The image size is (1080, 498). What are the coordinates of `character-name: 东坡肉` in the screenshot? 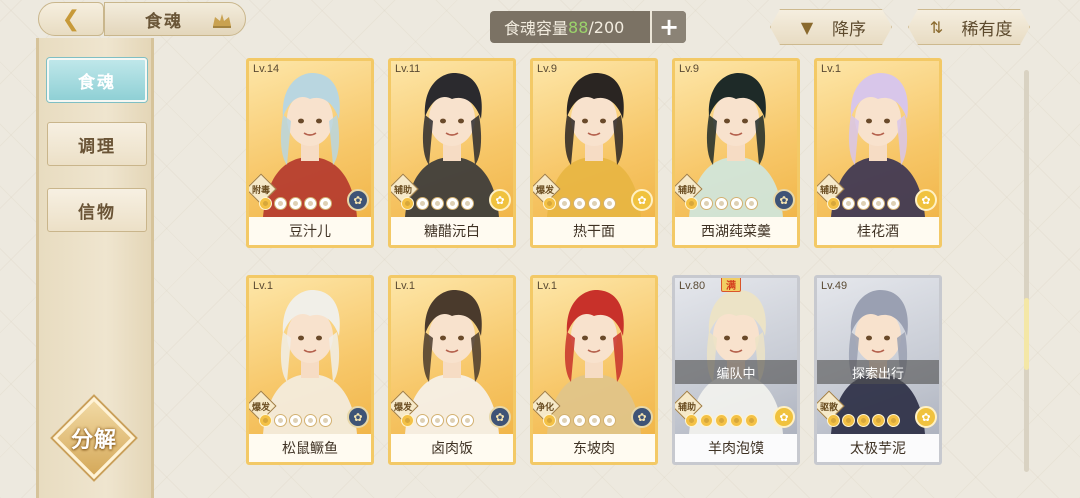 It's located at (594, 449).